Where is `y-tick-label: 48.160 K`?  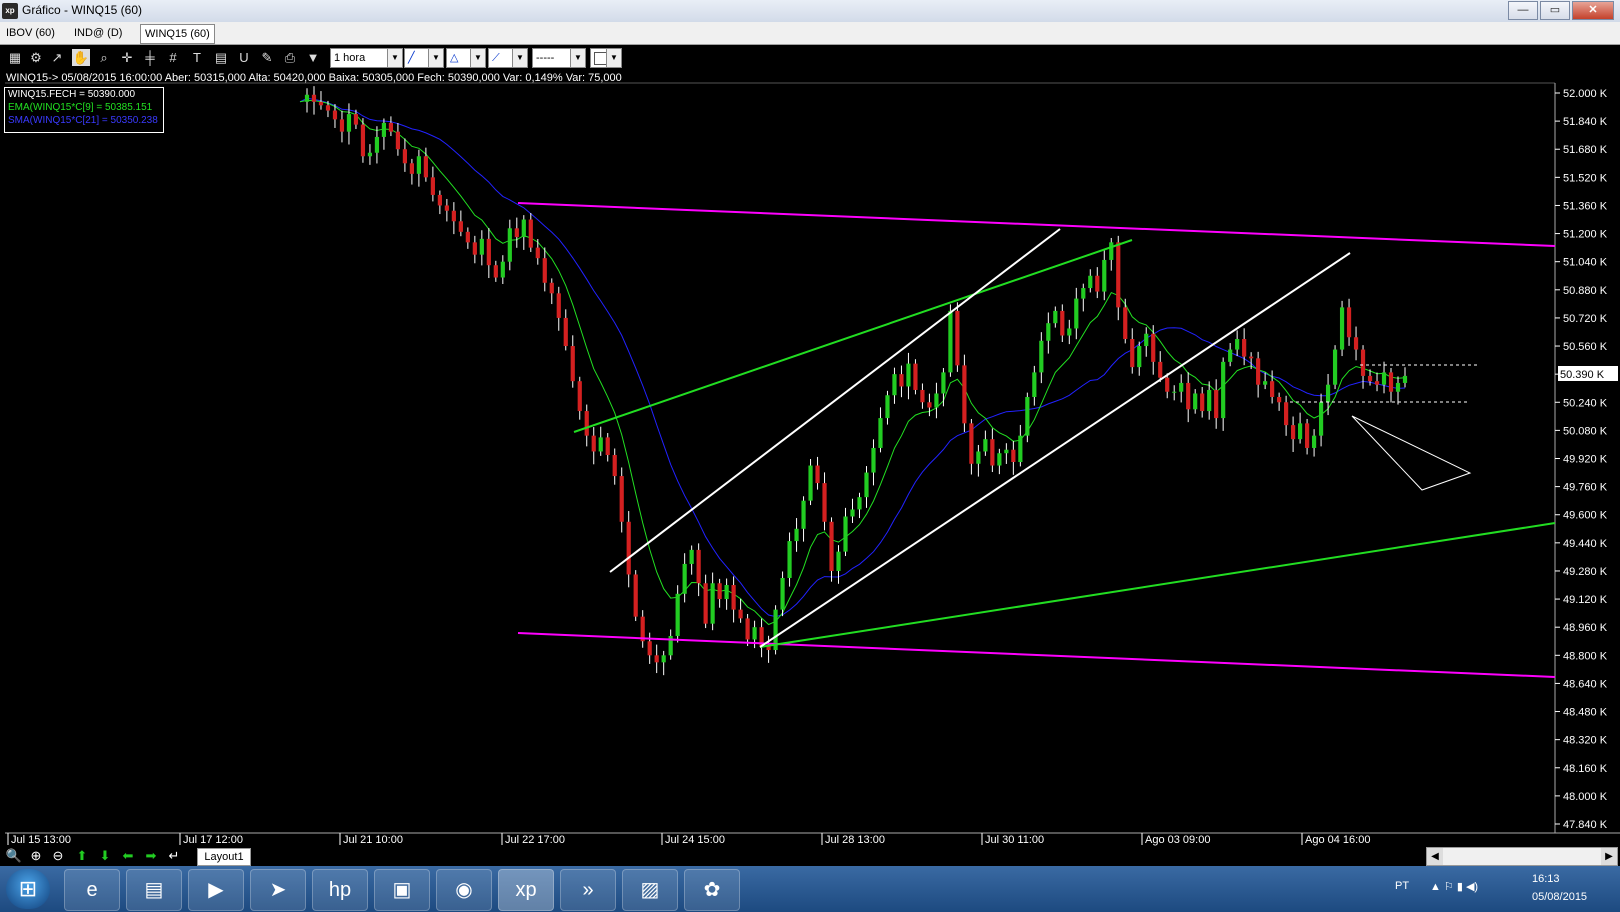
y-tick-label: 48.160 K is located at coordinates (1585, 769).